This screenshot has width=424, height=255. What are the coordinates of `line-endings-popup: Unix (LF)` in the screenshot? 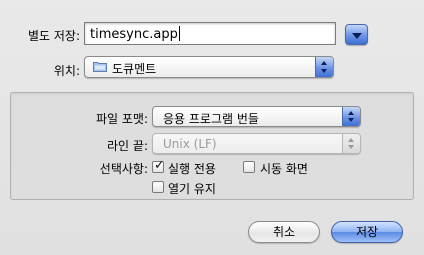 It's located at (256, 143).